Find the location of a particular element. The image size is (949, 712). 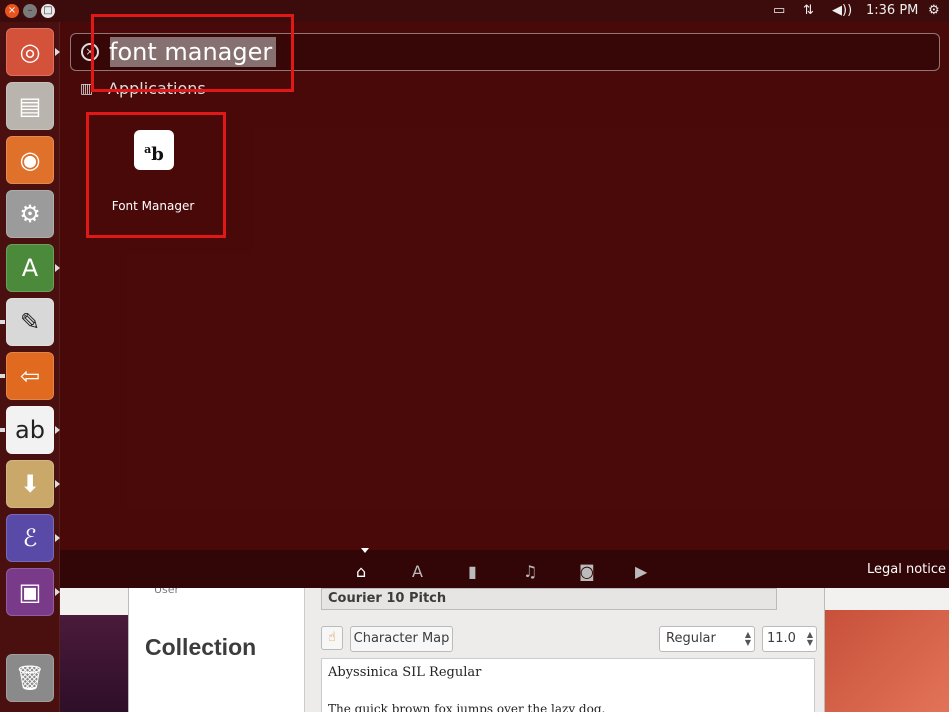

fm-toolbar: ☝ Character Map Regular ▲ ▼ 11.0 ▲ ▼ is located at coordinates (571, 639).